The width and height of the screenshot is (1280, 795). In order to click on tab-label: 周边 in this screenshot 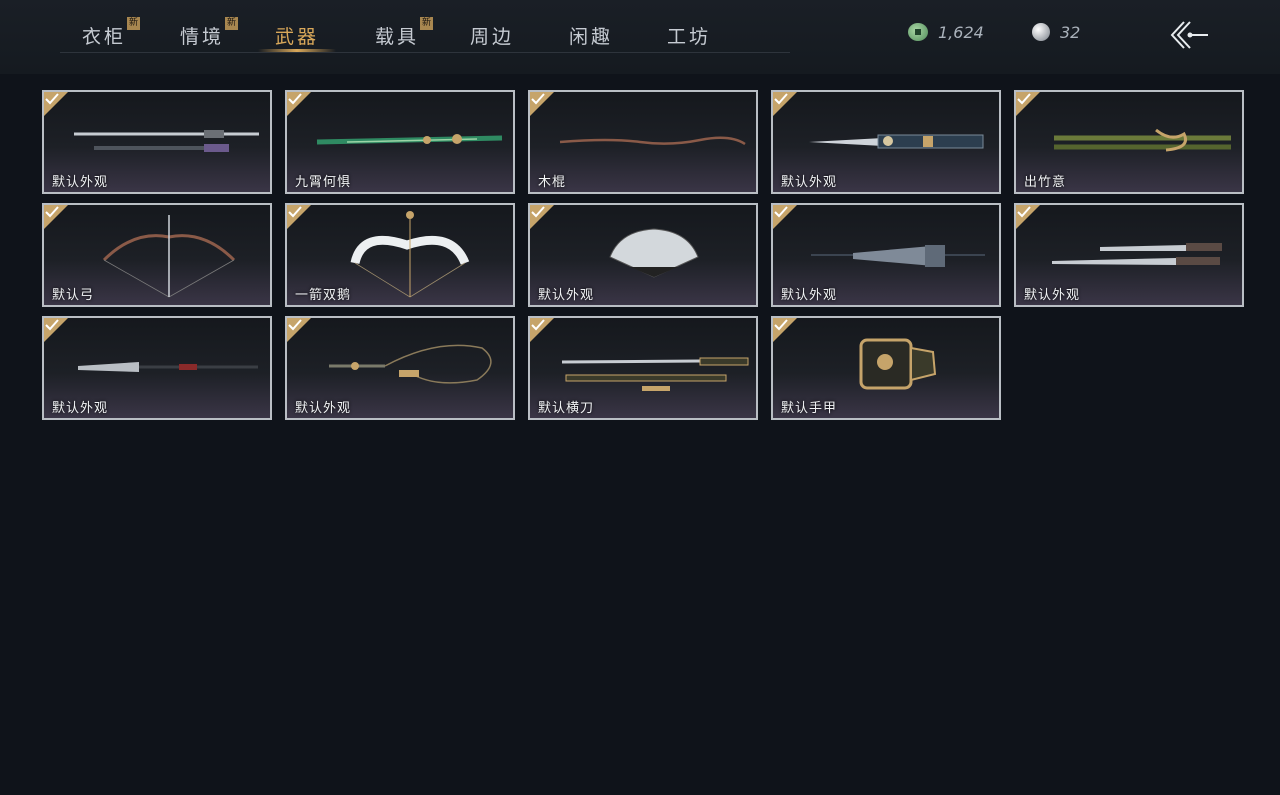, I will do `click(492, 37)`.